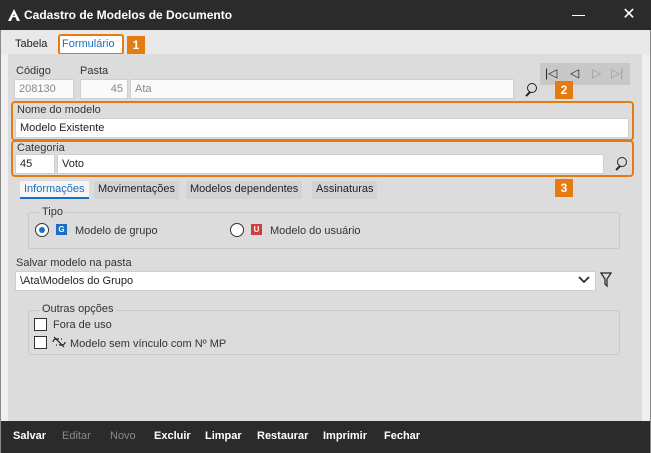 This screenshot has width=651, height=453. What do you see at coordinates (40, 324) in the screenshot?
I see `fora-de-uso-checkbox` at bounding box center [40, 324].